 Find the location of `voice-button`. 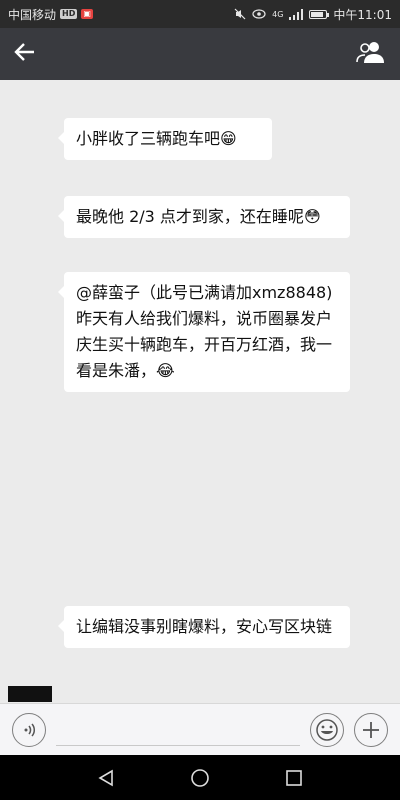

voice-button is located at coordinates (29, 729).